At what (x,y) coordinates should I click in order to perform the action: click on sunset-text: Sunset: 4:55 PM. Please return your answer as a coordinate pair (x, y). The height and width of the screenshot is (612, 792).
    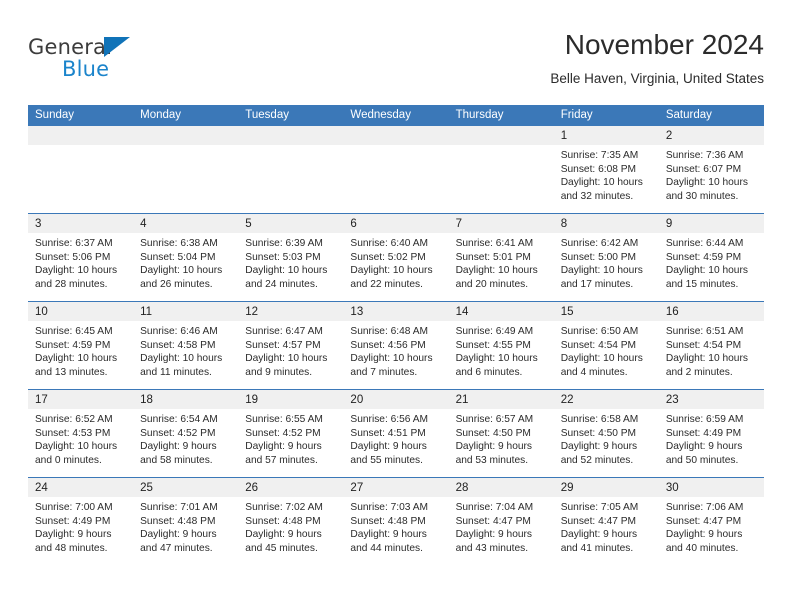
    Looking at the image, I should click on (493, 345).